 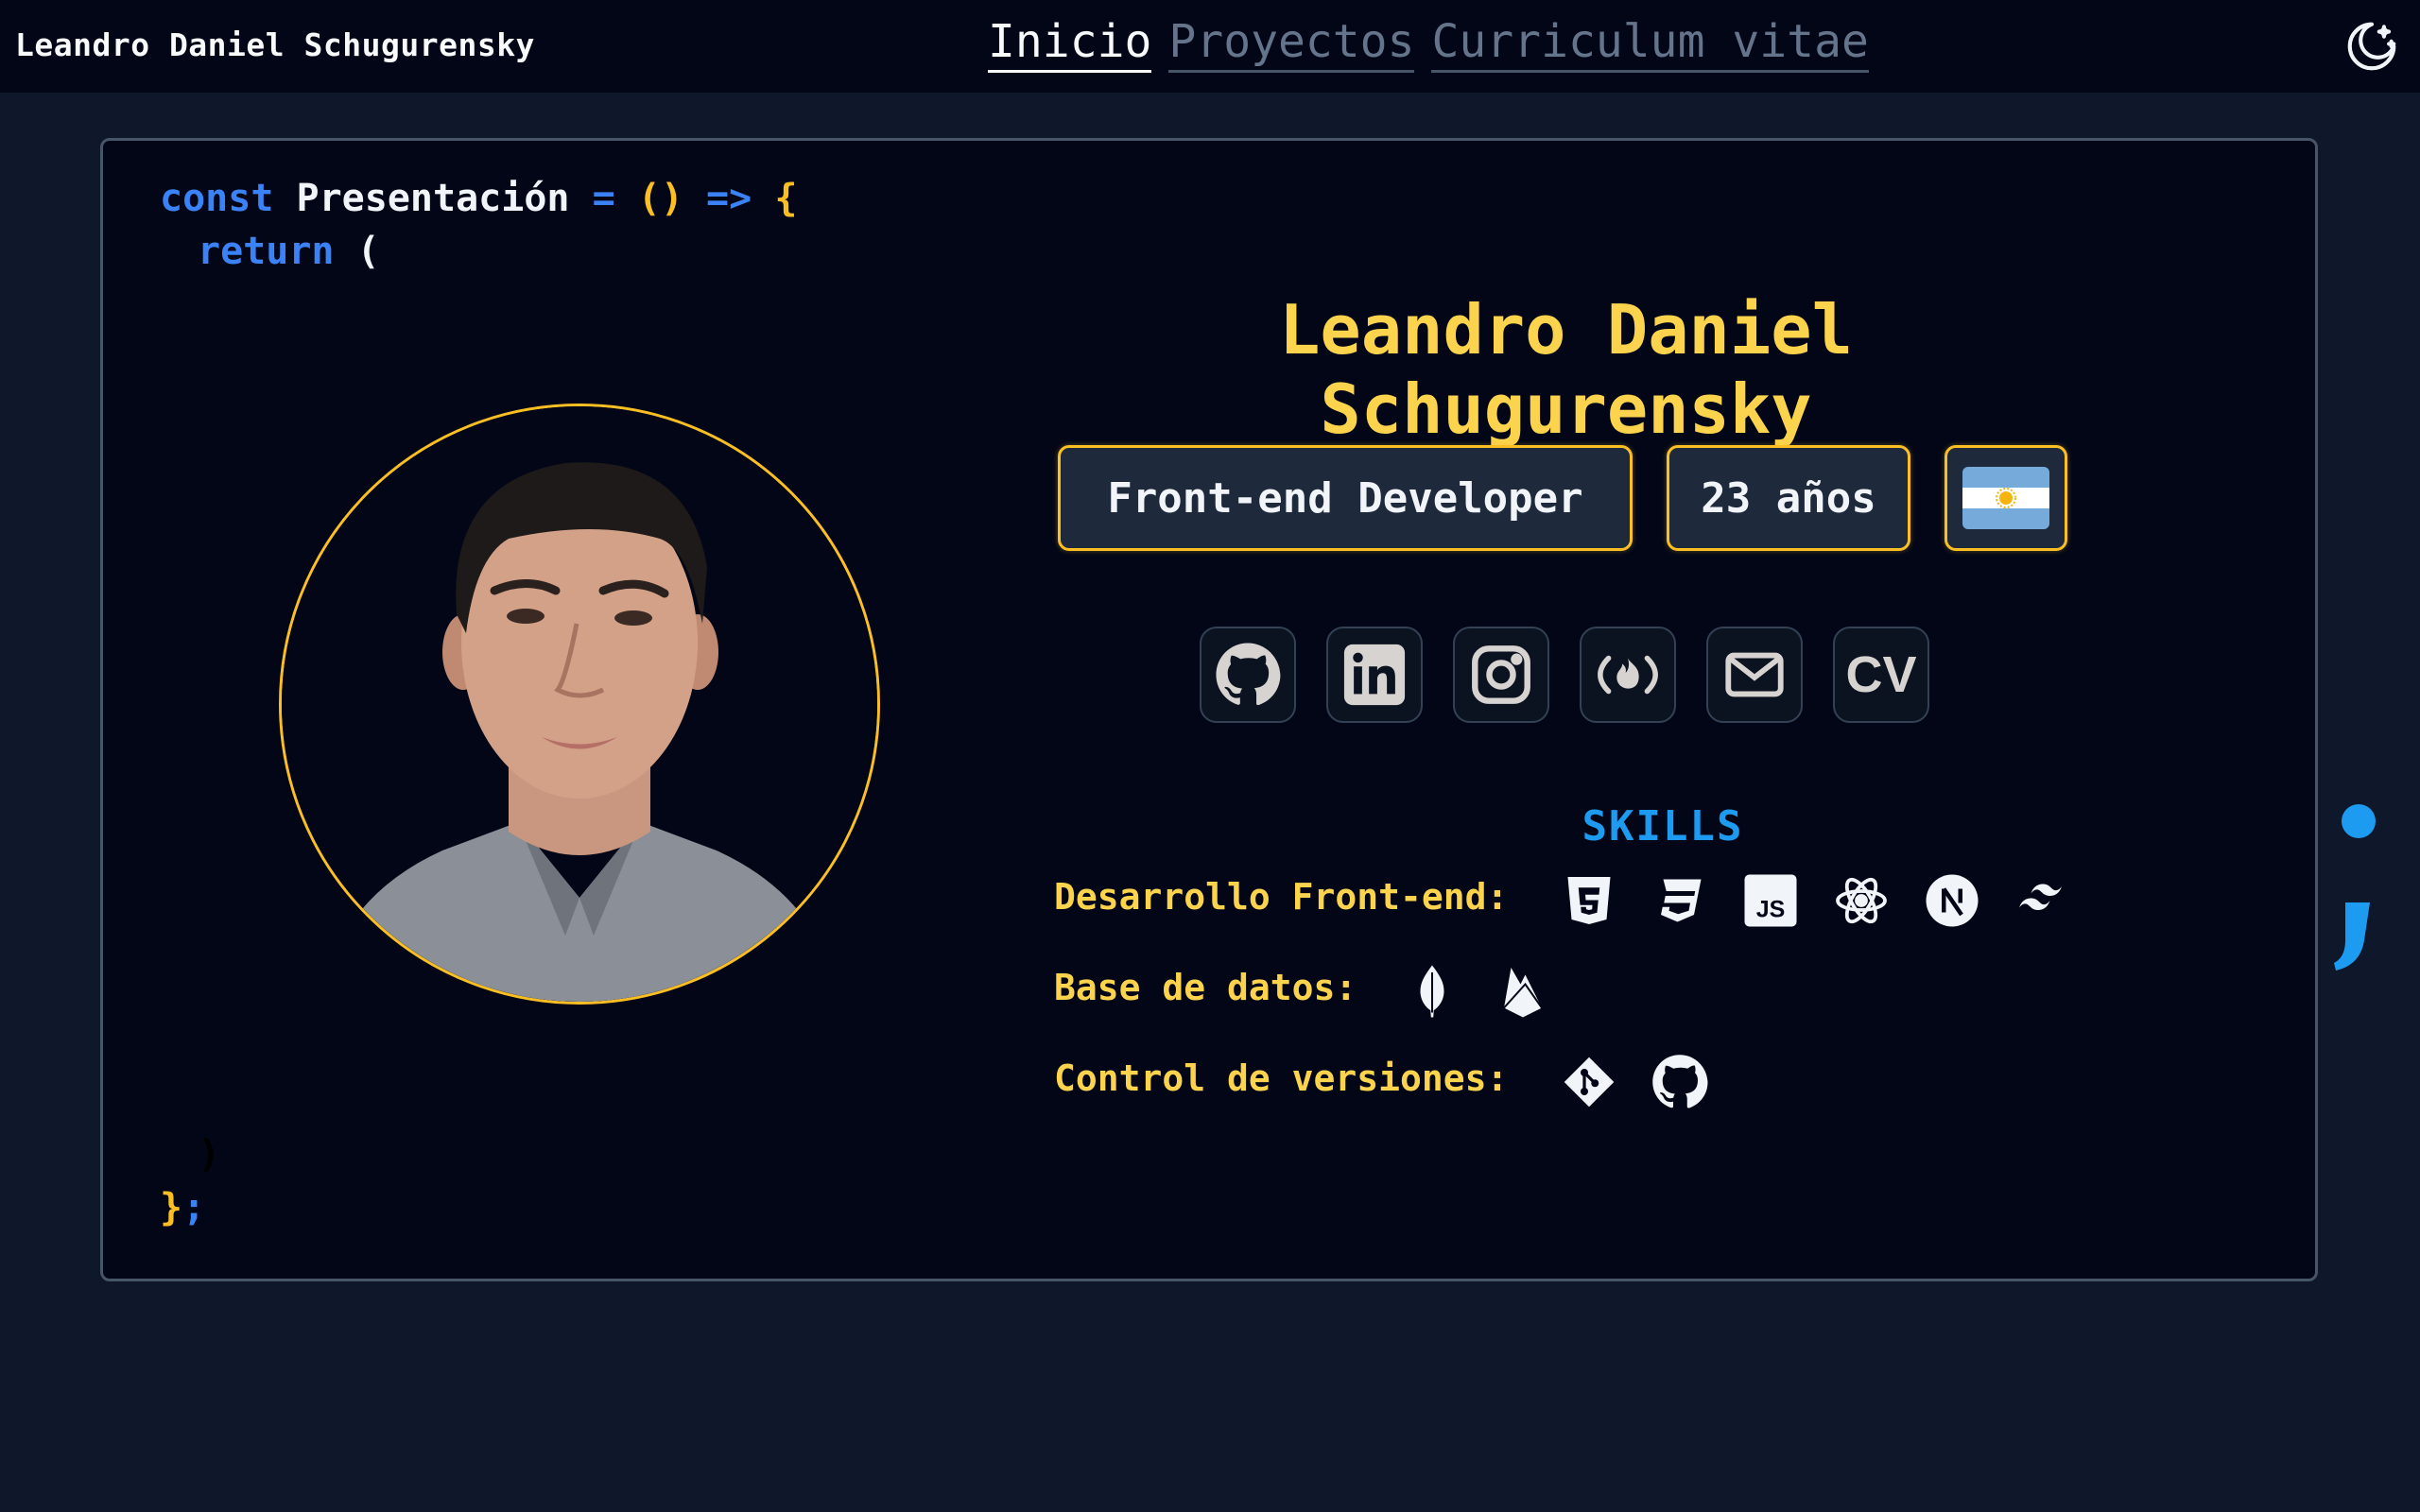 I want to click on age-badge: 23 años, so click(x=1788, y=498).